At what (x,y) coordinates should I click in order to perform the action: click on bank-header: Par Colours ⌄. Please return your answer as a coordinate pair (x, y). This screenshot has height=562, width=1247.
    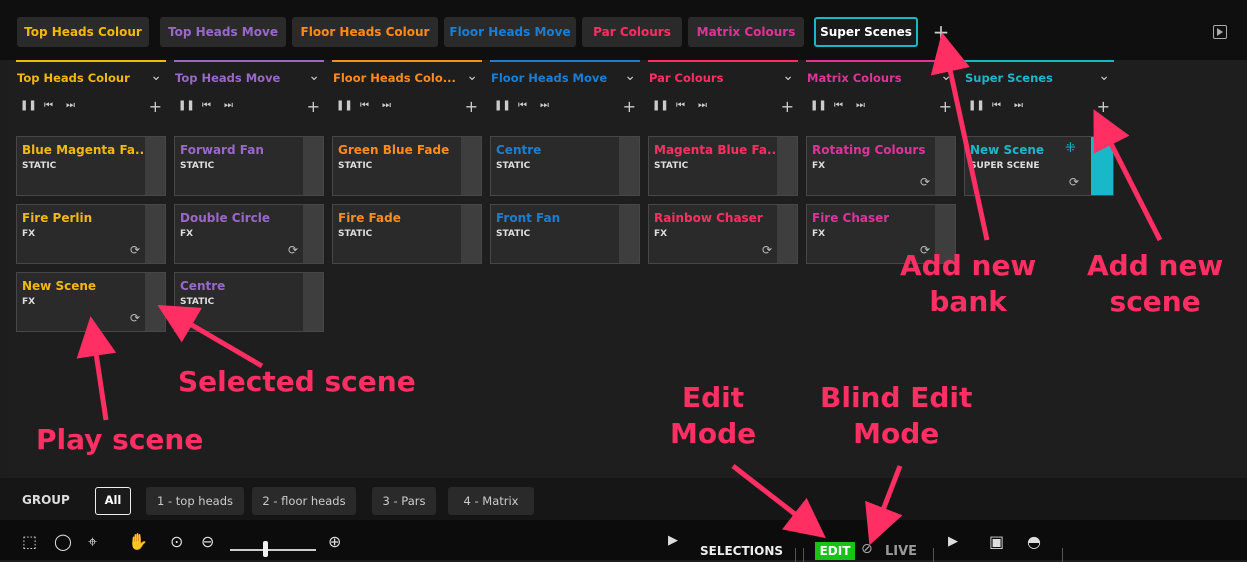
    Looking at the image, I should click on (723, 76).